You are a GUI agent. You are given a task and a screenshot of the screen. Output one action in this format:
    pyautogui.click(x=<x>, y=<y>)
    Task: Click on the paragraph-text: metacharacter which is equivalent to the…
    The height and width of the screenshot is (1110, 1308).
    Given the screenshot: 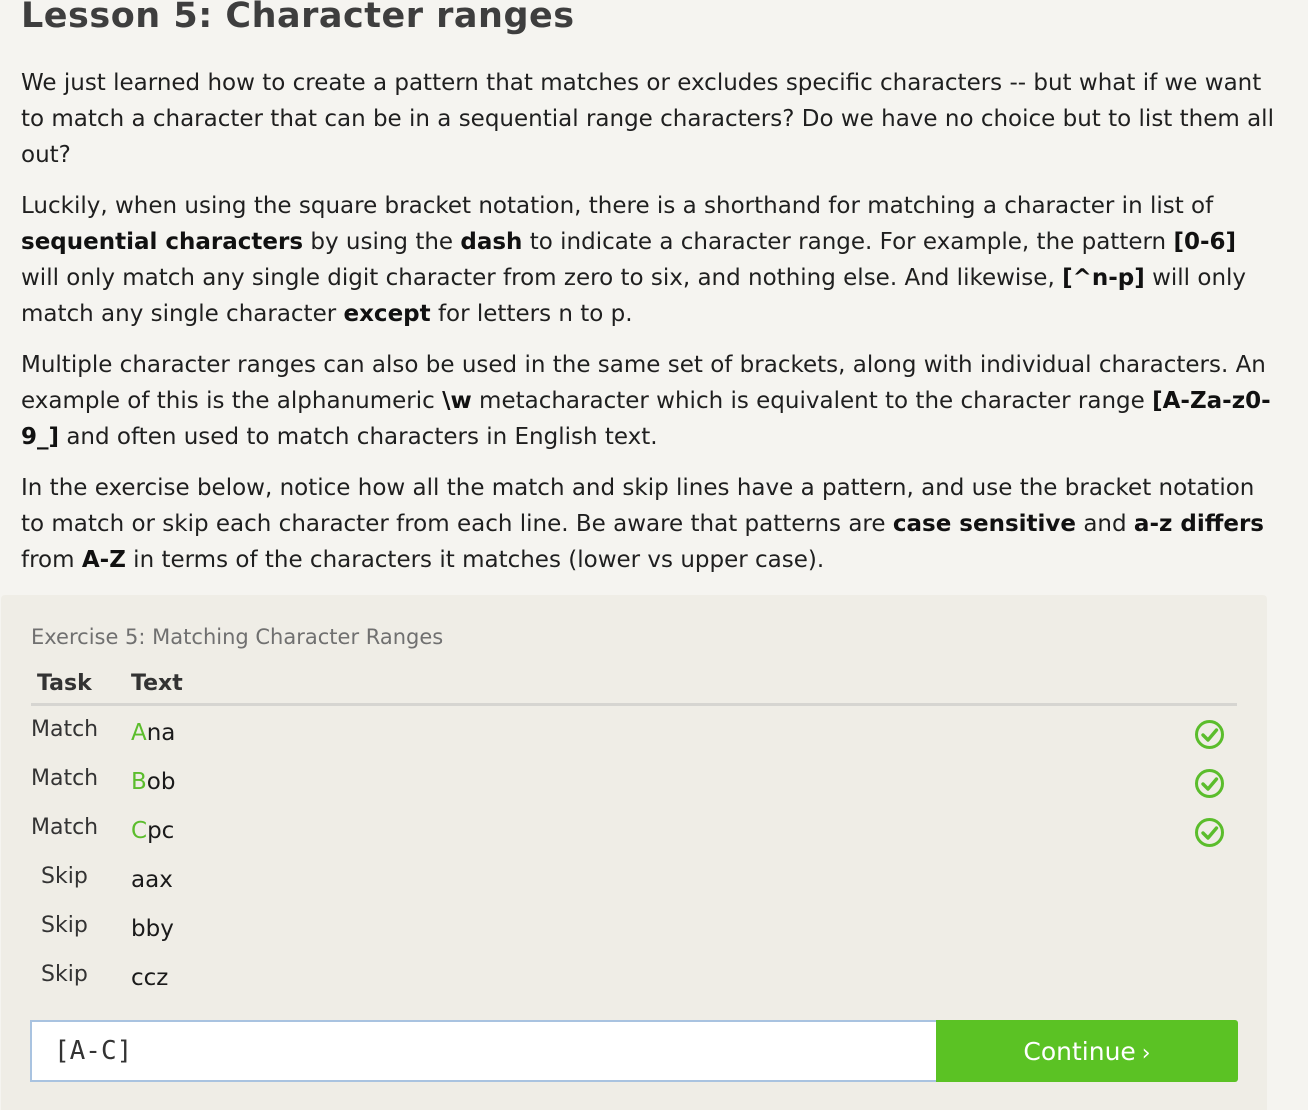 What is the action you would take?
    pyautogui.click(x=812, y=401)
    